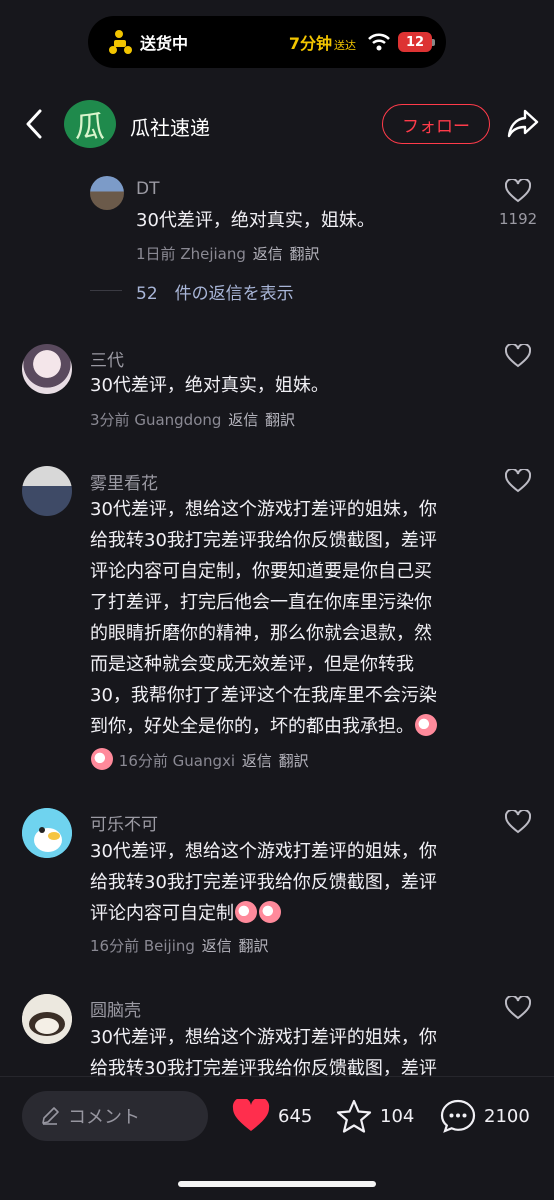 The width and height of the screenshot is (554, 1200). I want to click on comment-count: 2100, so click(507, 1116).